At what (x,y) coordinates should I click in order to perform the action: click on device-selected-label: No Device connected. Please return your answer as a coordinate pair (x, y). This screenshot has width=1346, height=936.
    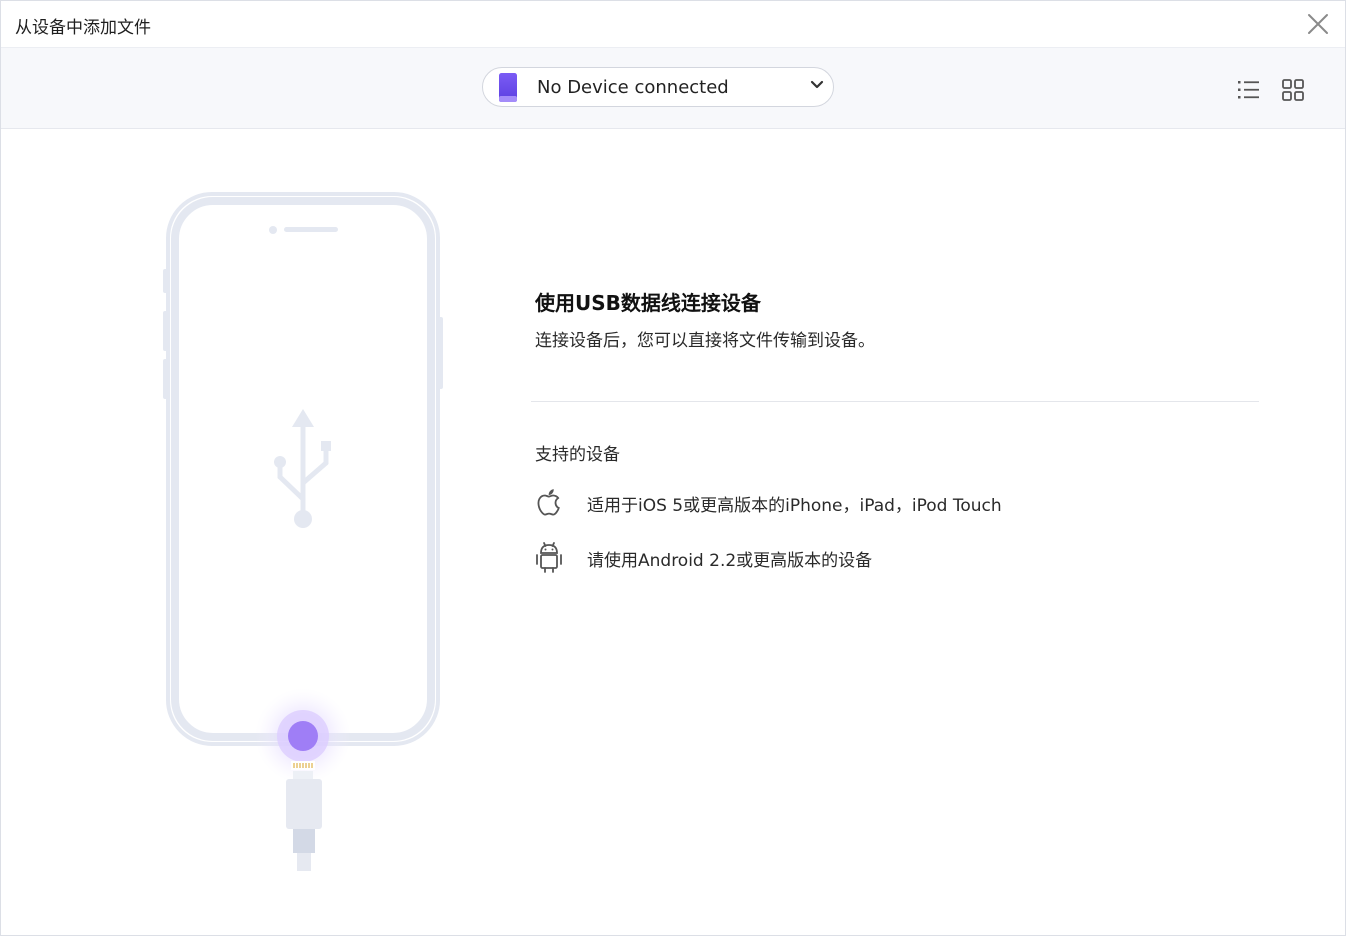
    Looking at the image, I should click on (633, 87).